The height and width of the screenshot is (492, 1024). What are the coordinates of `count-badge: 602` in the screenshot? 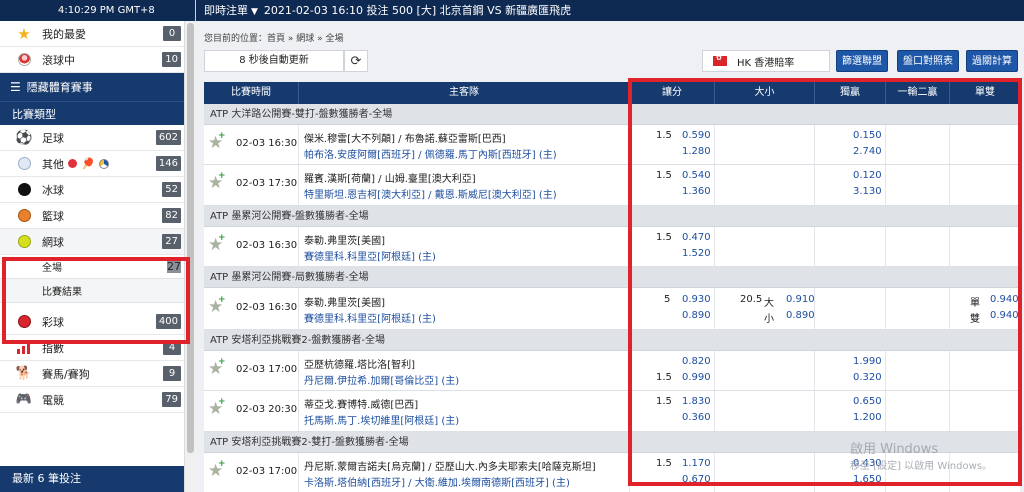 It's located at (168, 137).